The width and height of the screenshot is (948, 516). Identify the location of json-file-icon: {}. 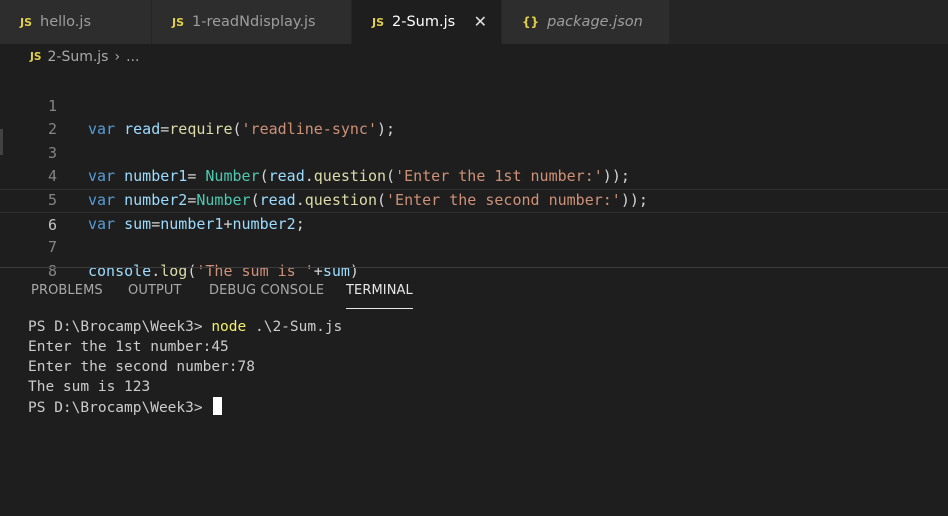
(531, 22).